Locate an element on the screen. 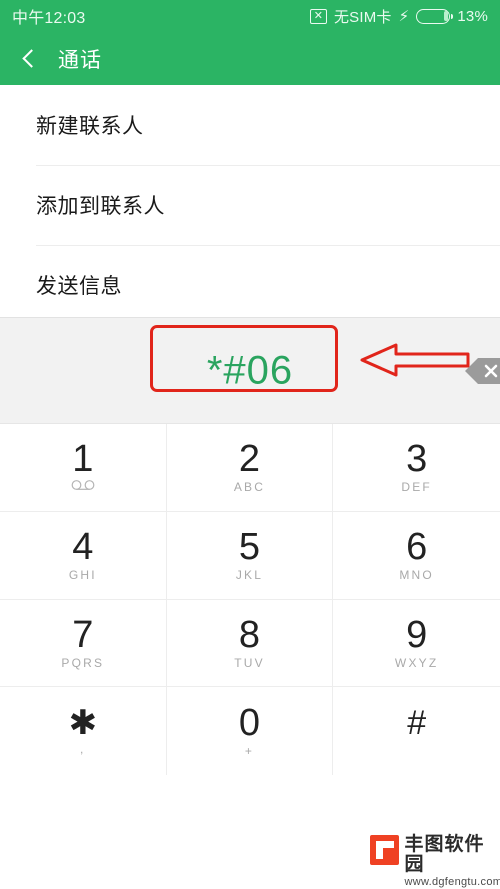 Image resolution: width=500 pixels, height=889 pixels. key-digit: # is located at coordinates (417, 723).